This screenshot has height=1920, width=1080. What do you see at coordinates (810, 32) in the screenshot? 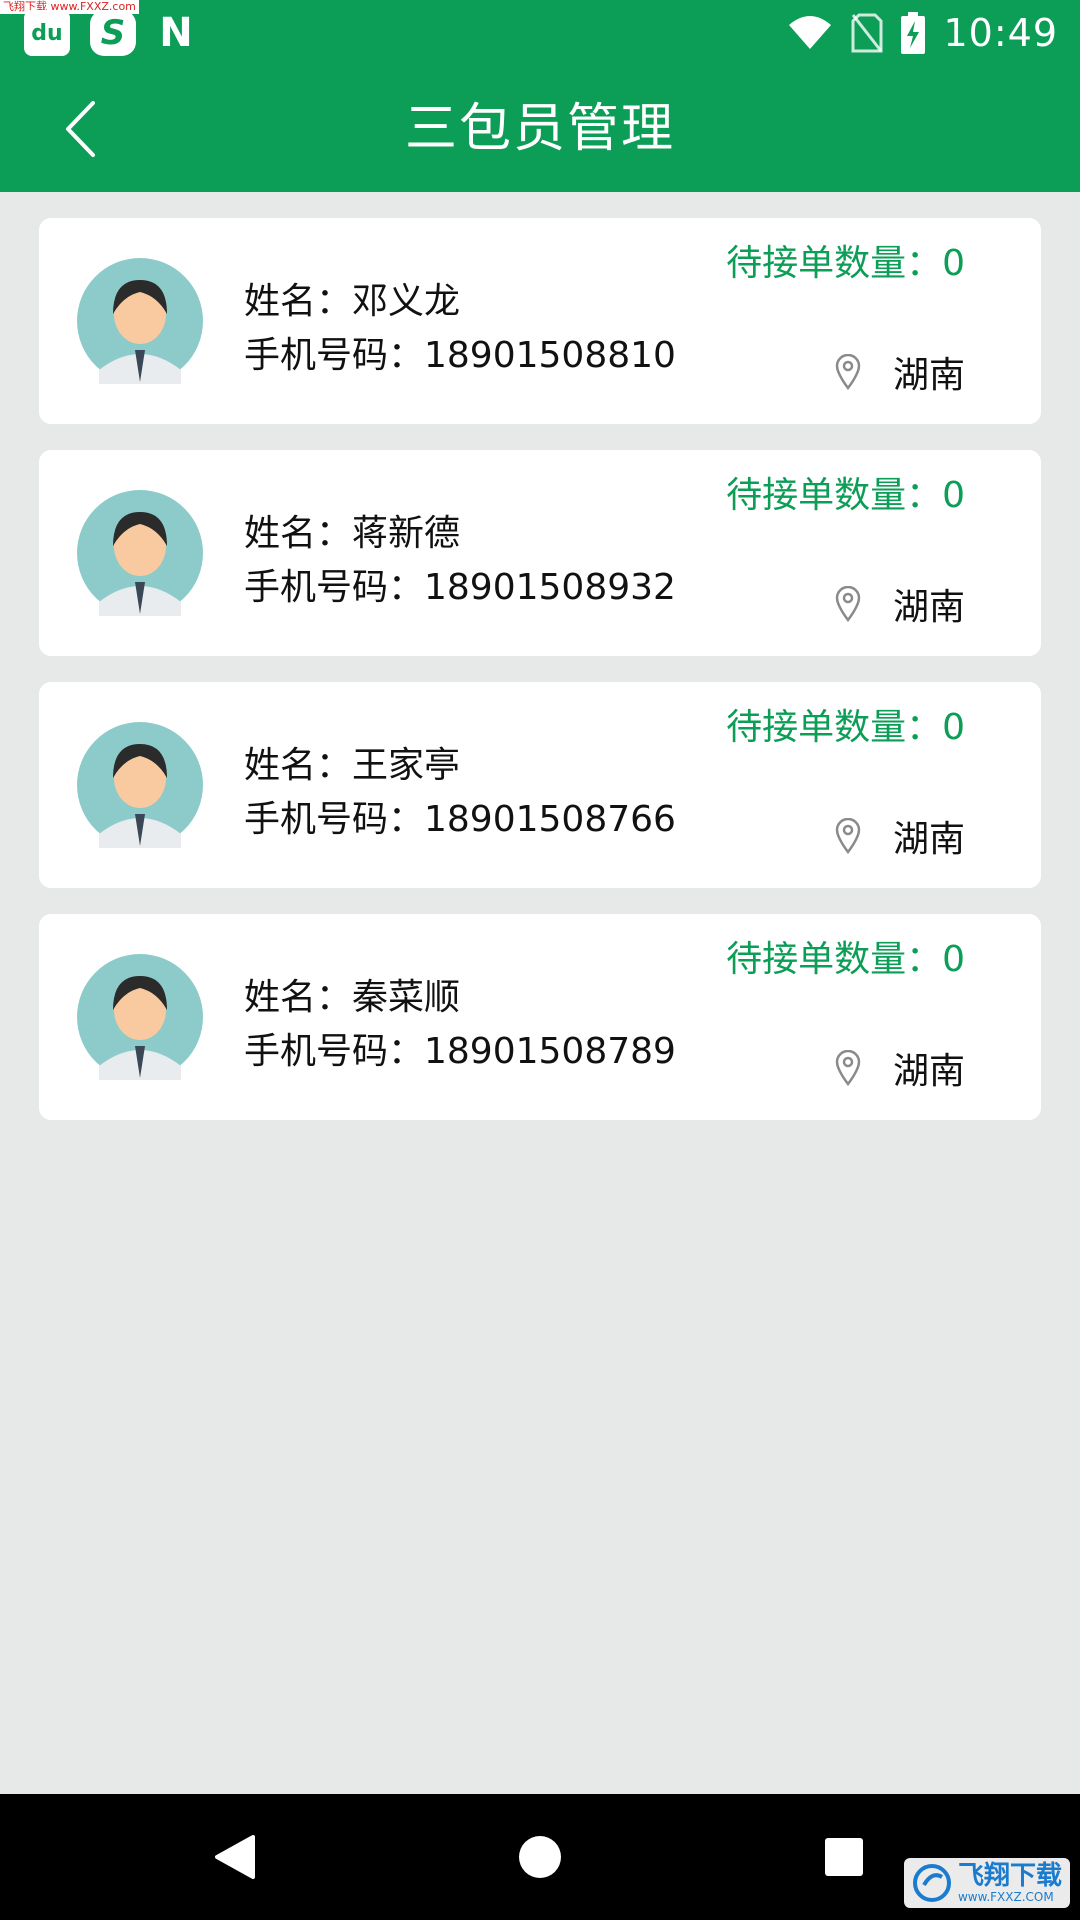
I see `wifi-icon` at bounding box center [810, 32].